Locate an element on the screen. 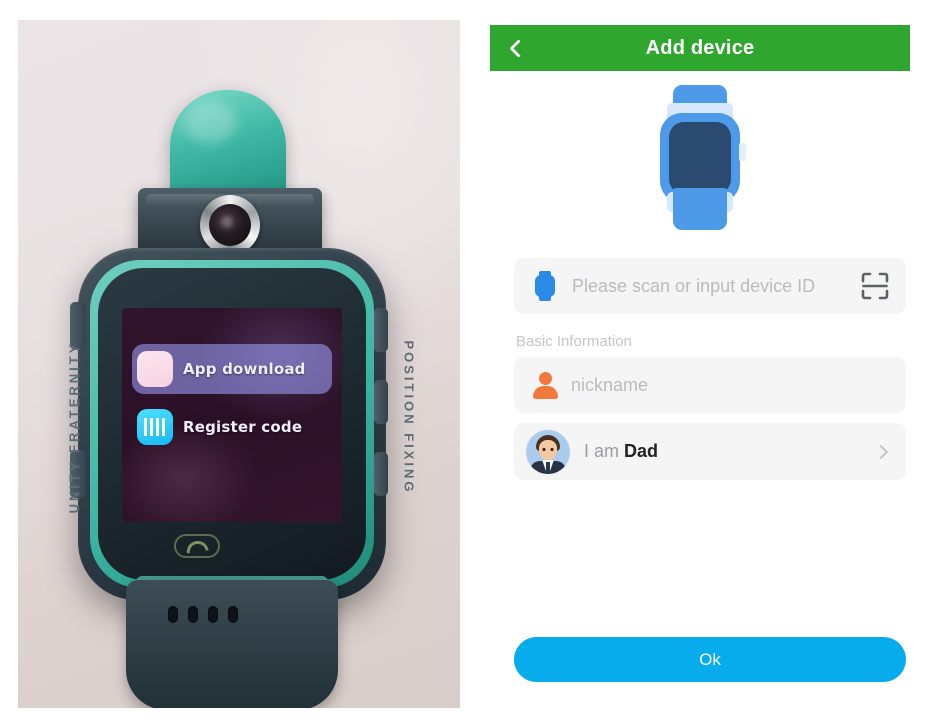 The image size is (930, 723). watch-icon is located at coordinates (545, 286).